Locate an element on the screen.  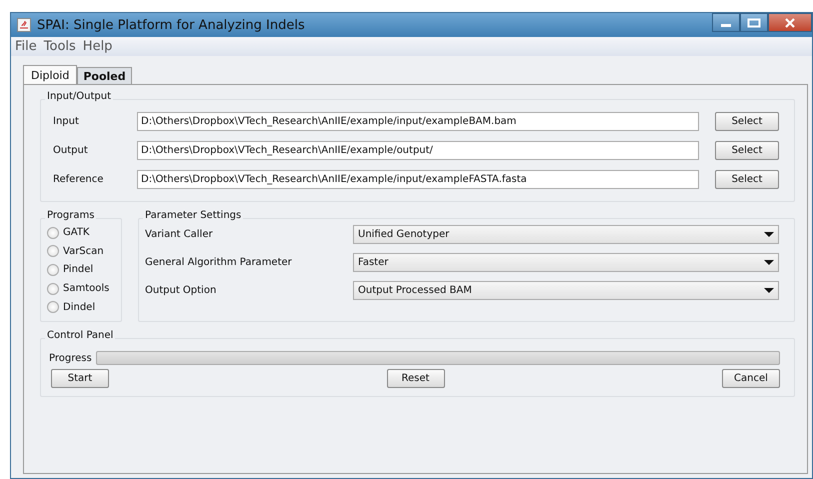
window-title: SPAI: Single Platform for Analyzing Indels is located at coordinates (171, 25).